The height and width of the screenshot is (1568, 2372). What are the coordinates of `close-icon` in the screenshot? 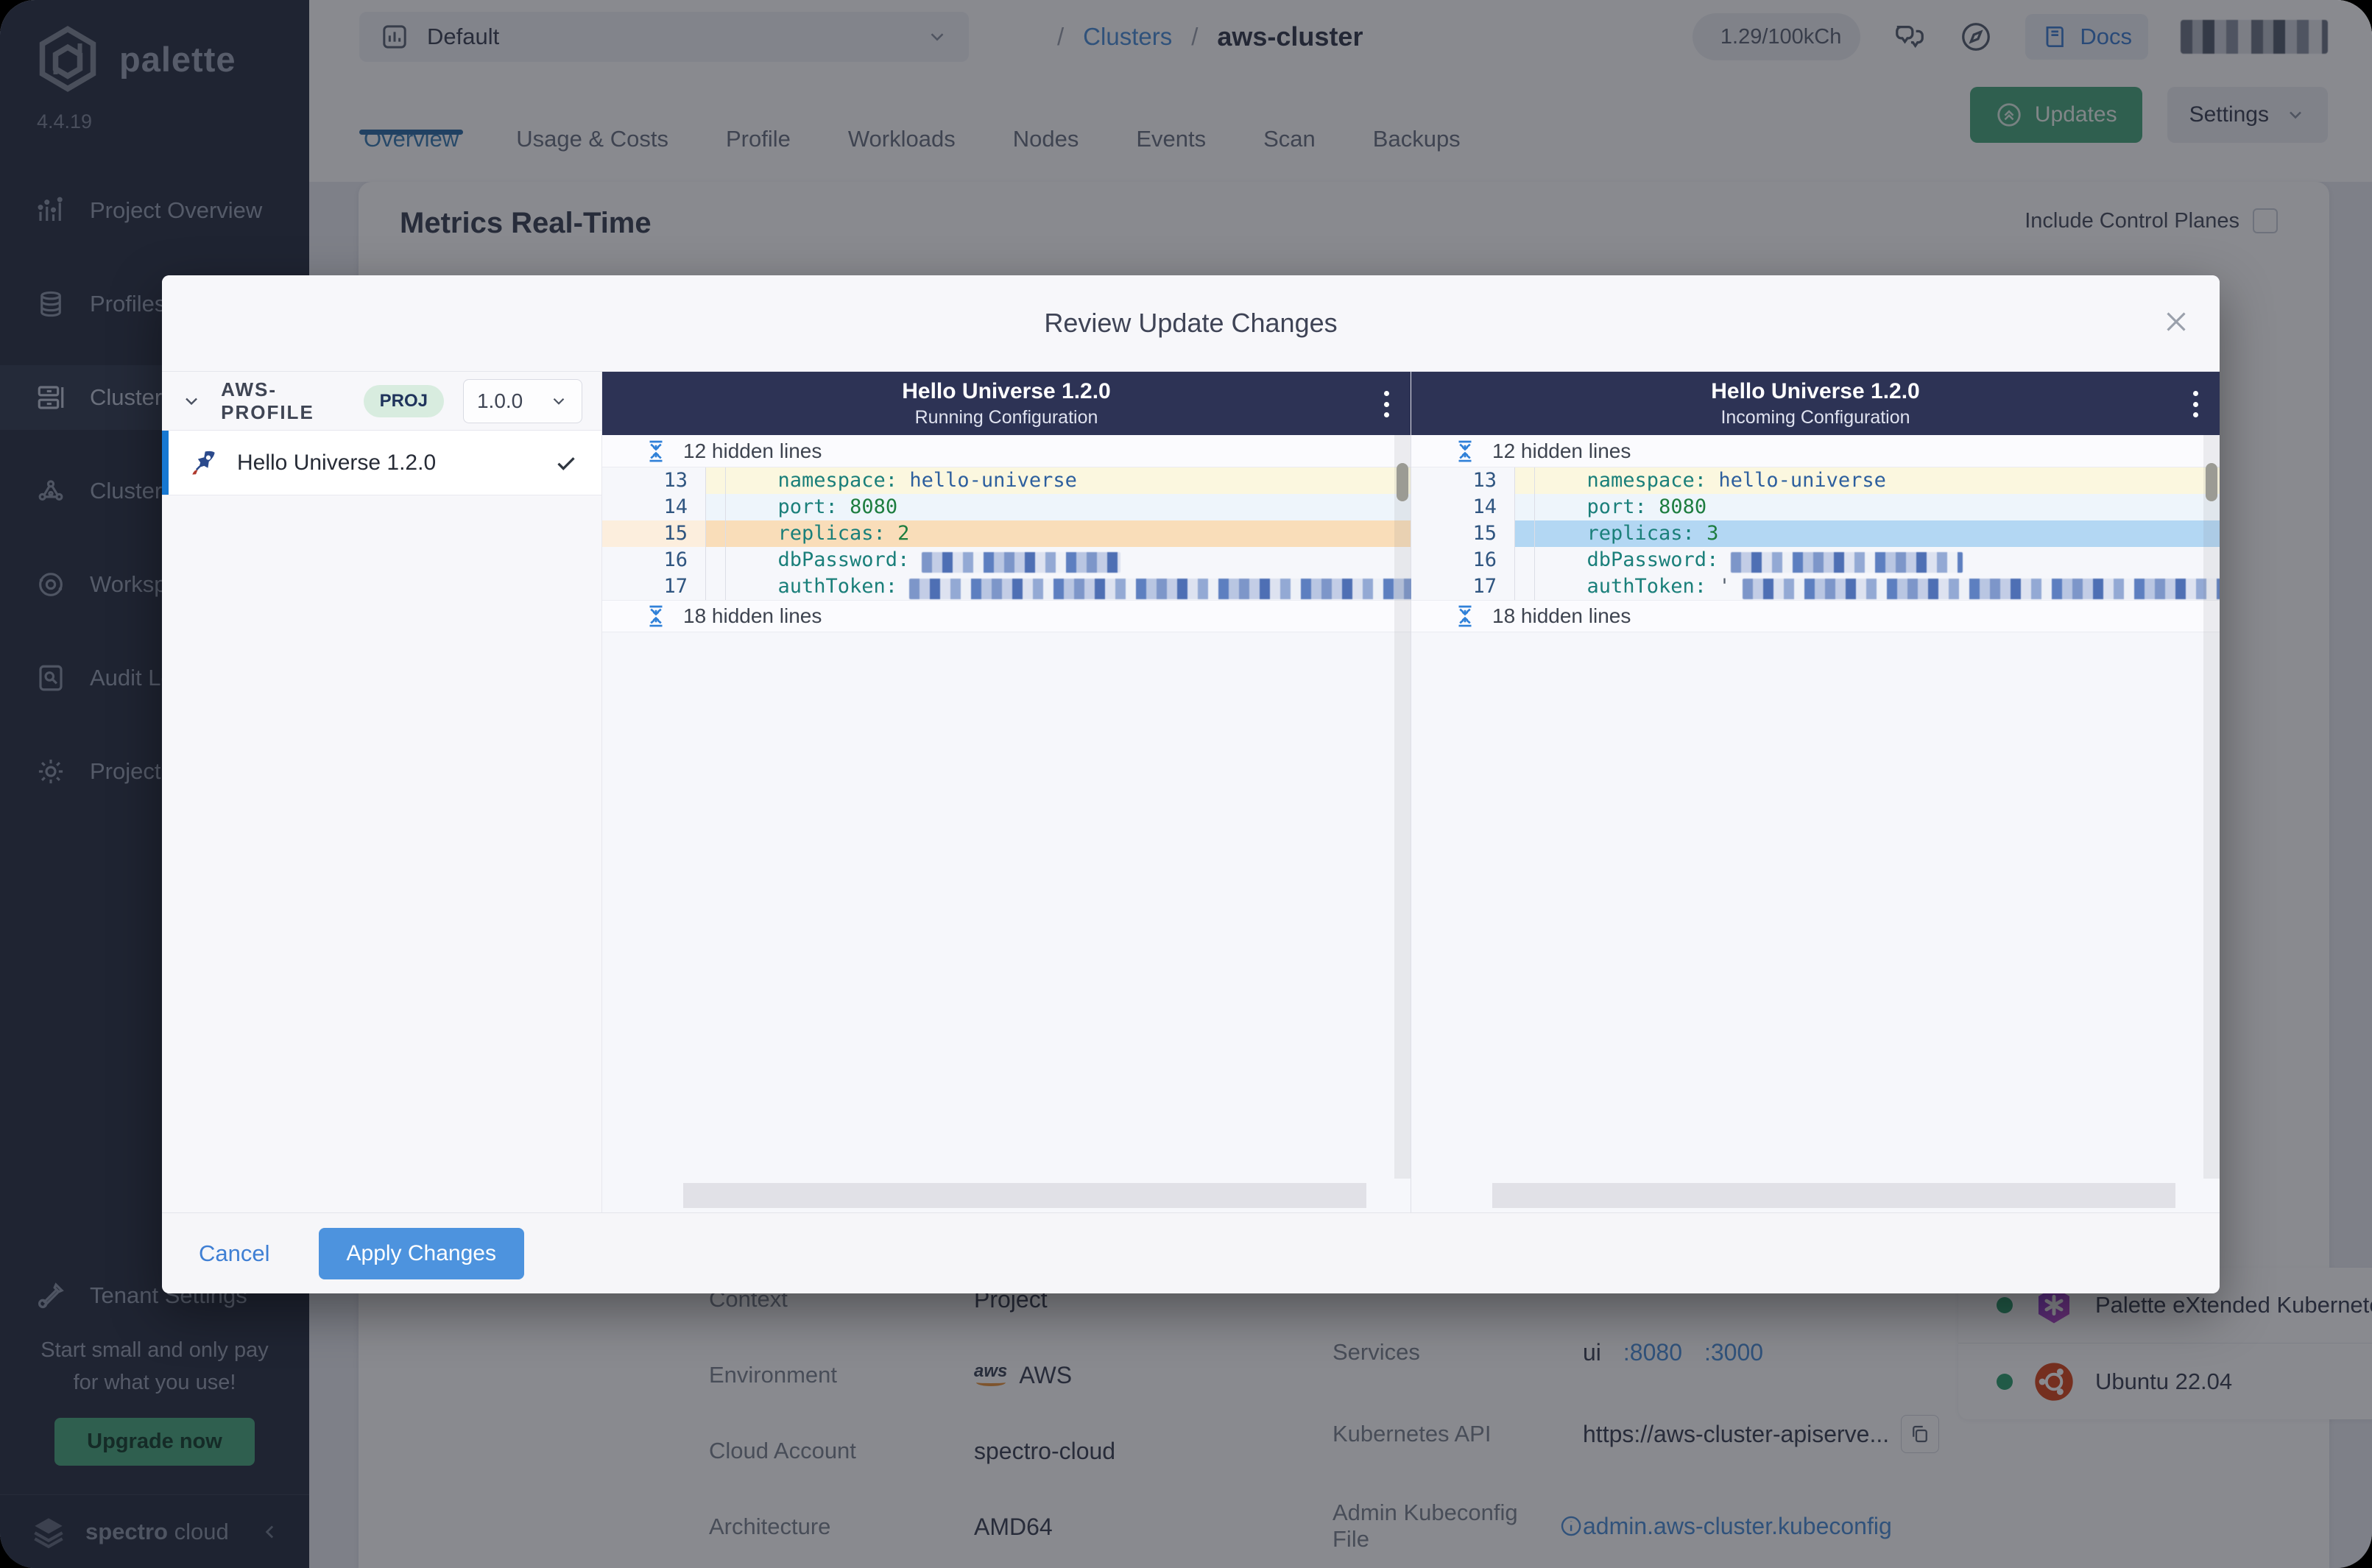 It's located at (2176, 322).